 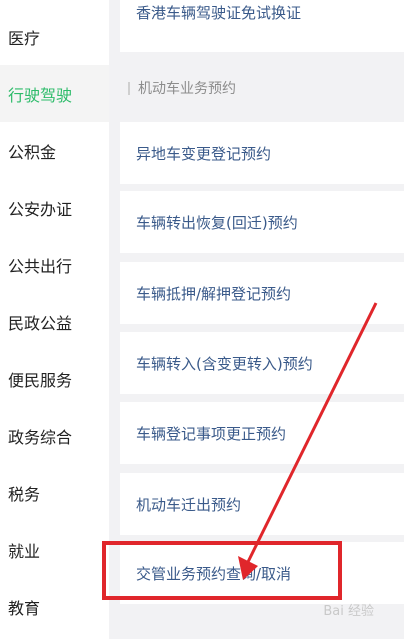 What do you see at coordinates (262, 504) in the screenshot?
I see `list-item-move-out: 机动车迁出预约` at bounding box center [262, 504].